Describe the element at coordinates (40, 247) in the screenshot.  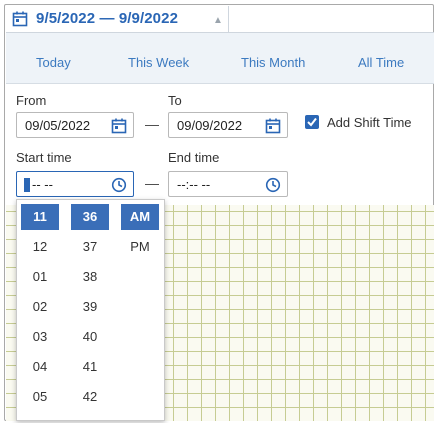
I see `picker-hour-option: 12` at that location.